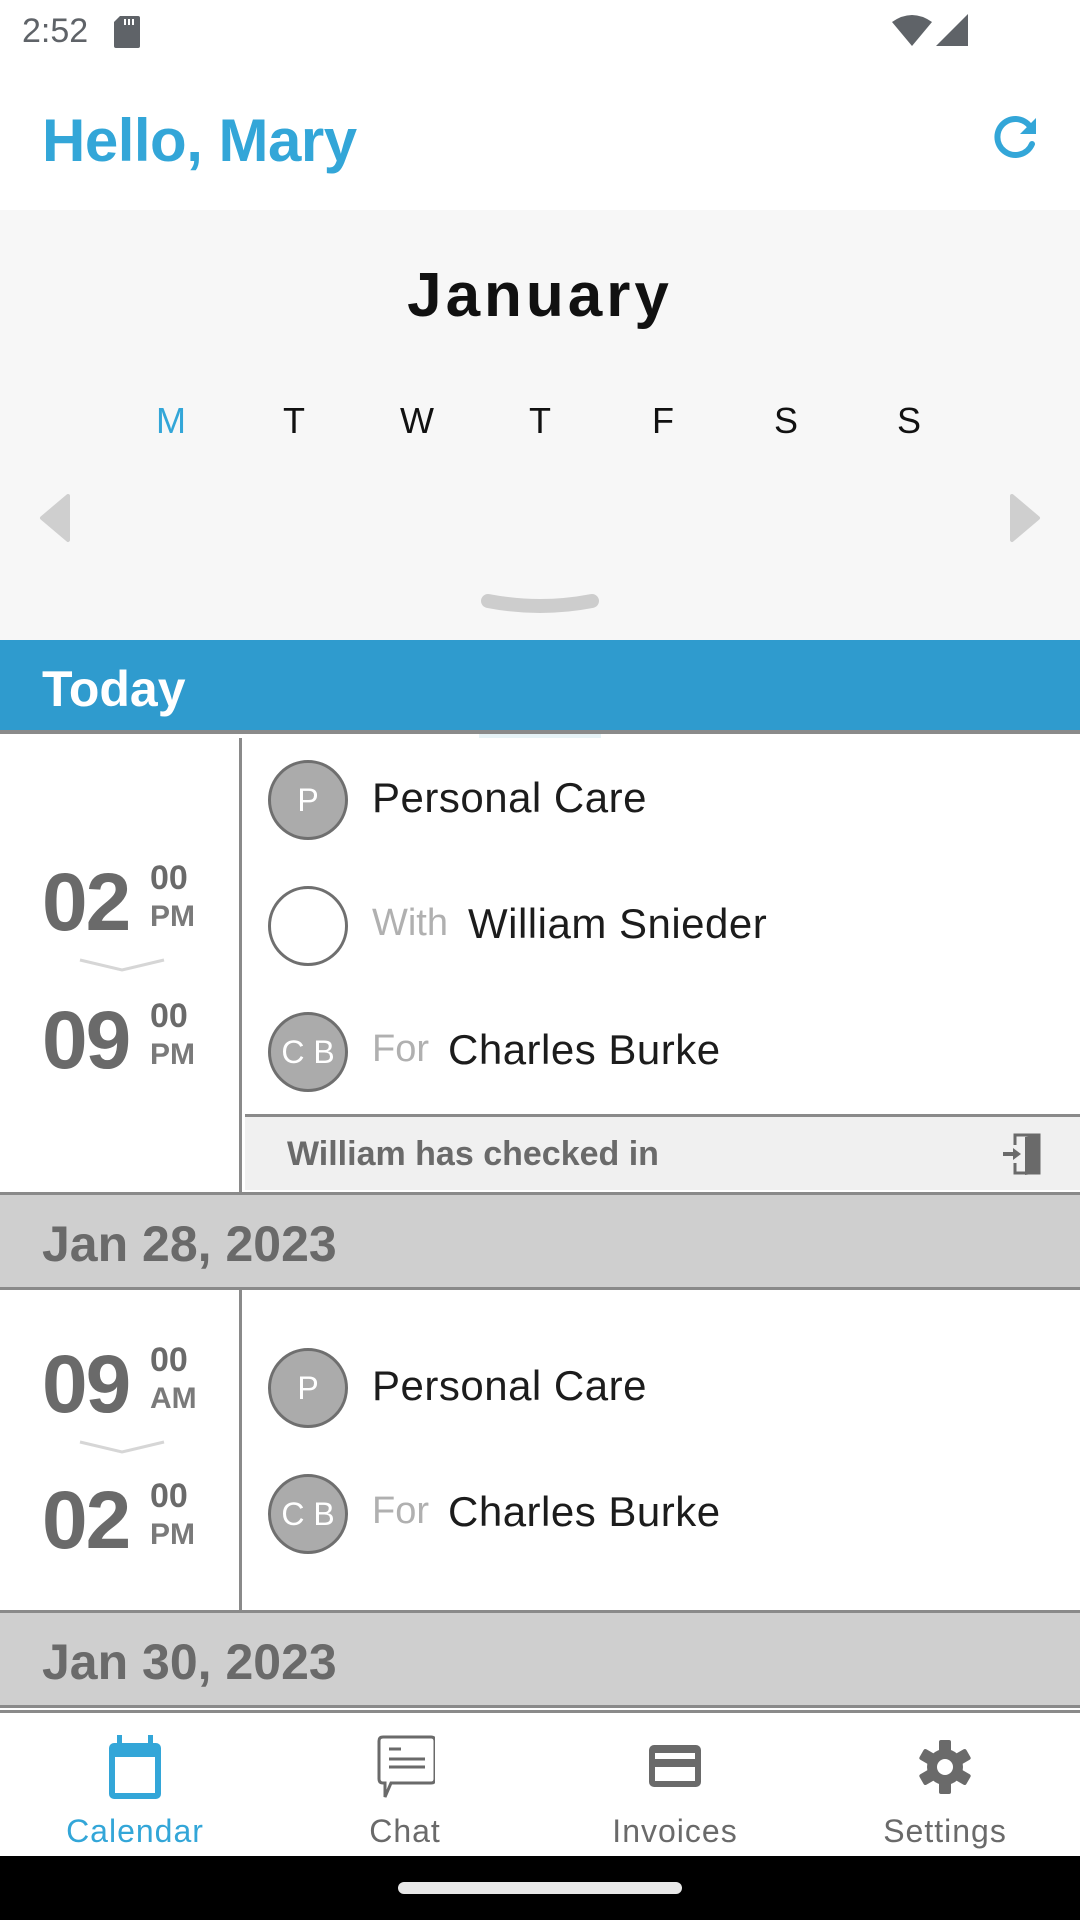  What do you see at coordinates (173, 1398) in the screenshot?
I see `start-ampm: AM` at bounding box center [173, 1398].